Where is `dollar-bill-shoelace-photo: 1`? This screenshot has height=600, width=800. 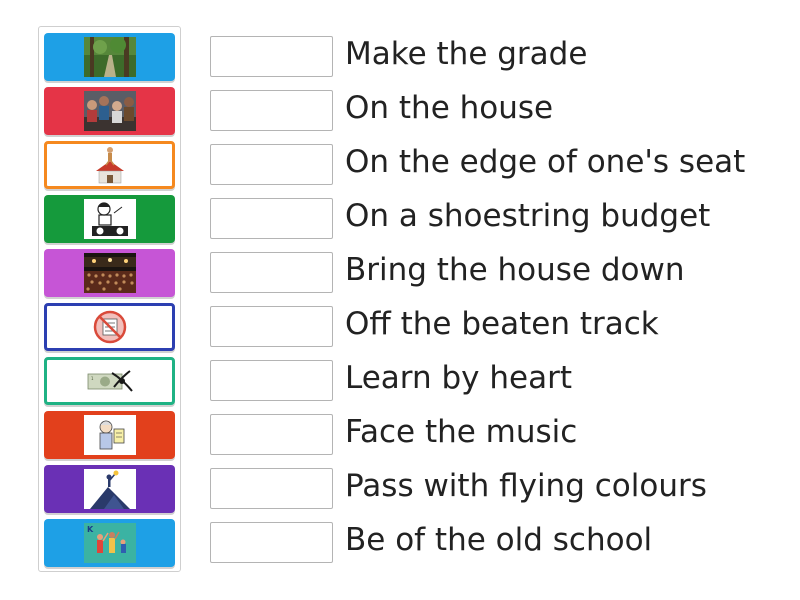
dollar-bill-shoelace-photo: 1 is located at coordinates (109, 381).